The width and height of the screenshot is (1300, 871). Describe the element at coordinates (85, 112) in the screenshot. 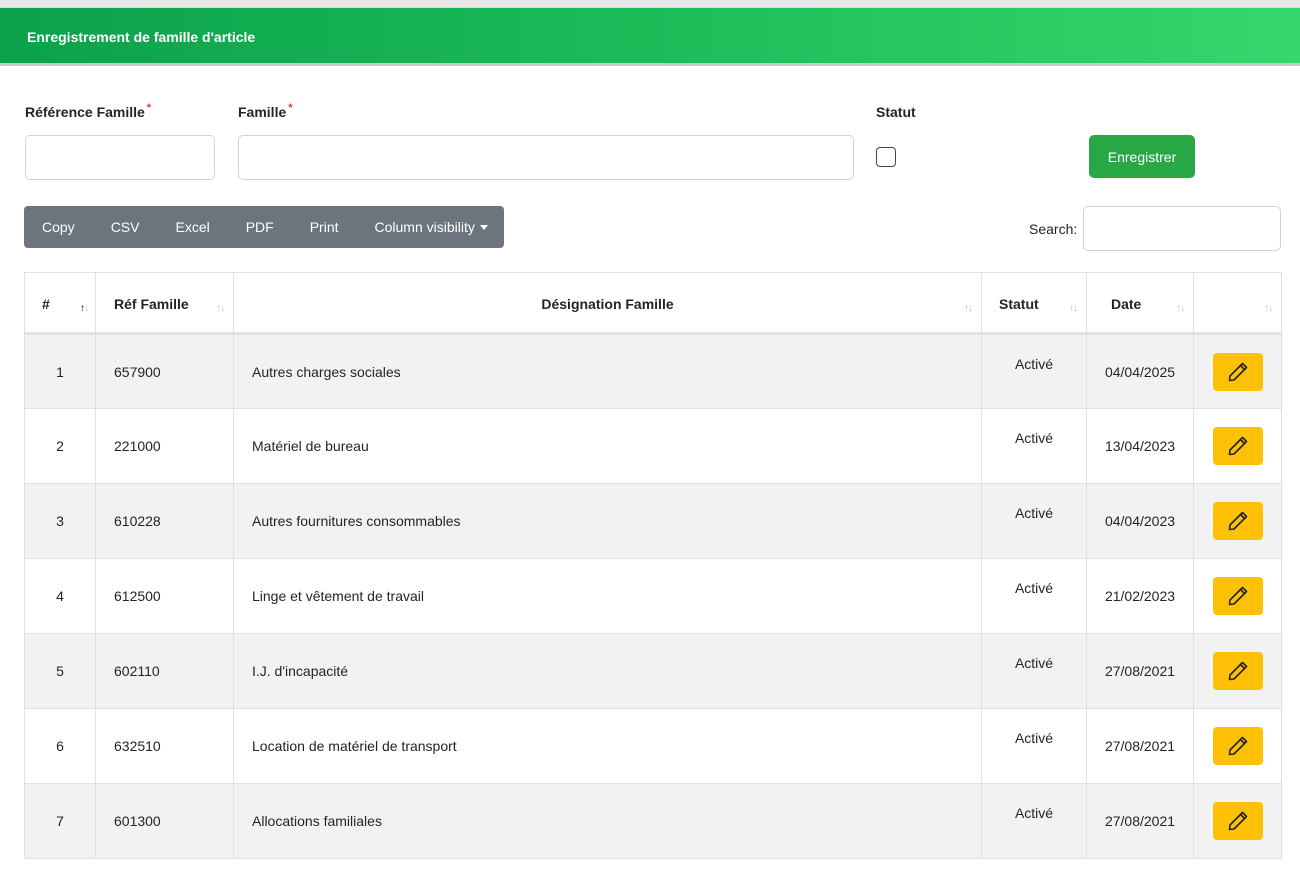

I see `ref-famille-label-text: Référence Famille` at that location.